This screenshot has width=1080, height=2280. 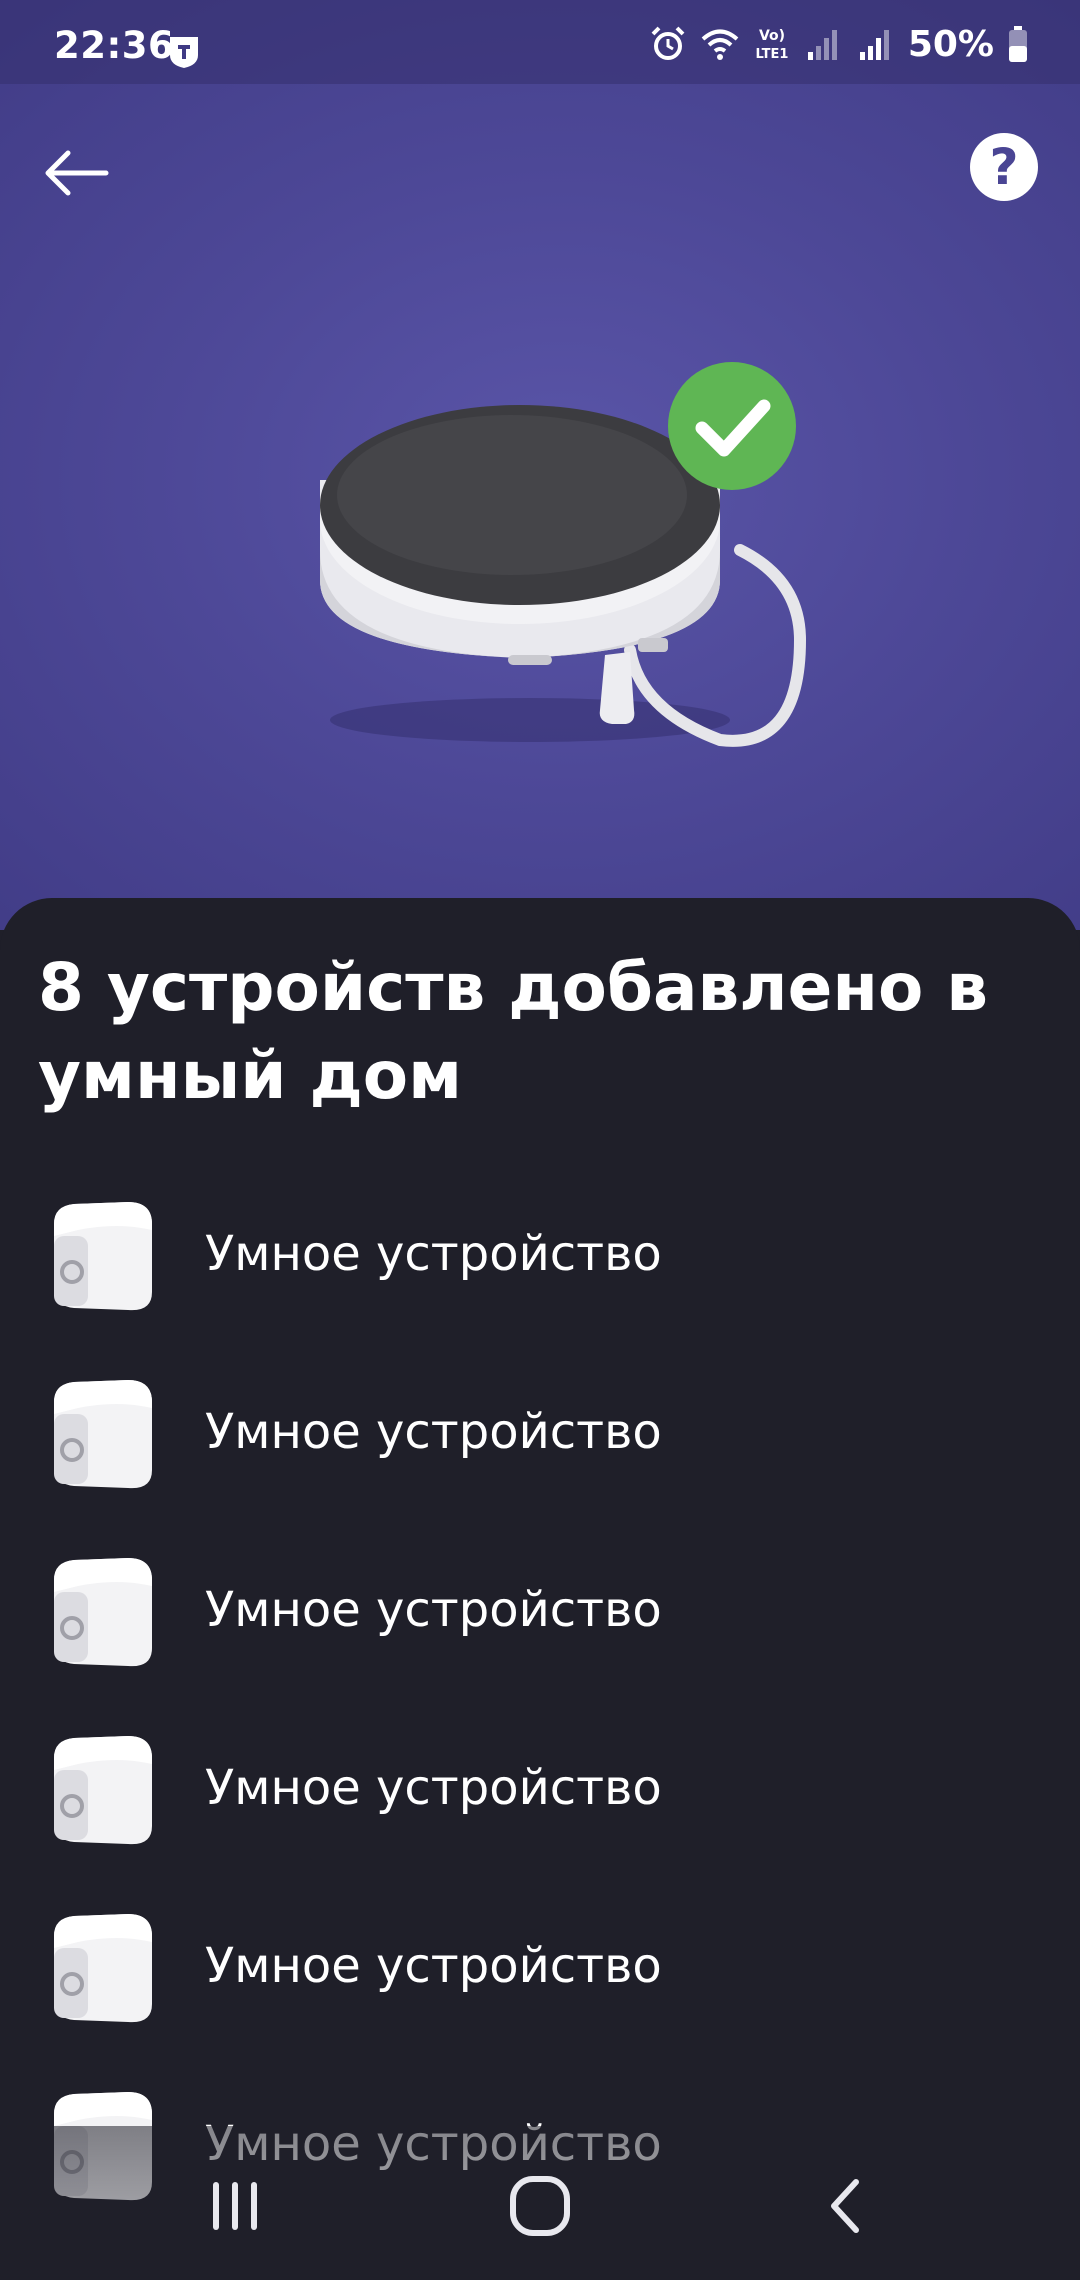 I want to click on arrow-left-icon, so click(x=77, y=173).